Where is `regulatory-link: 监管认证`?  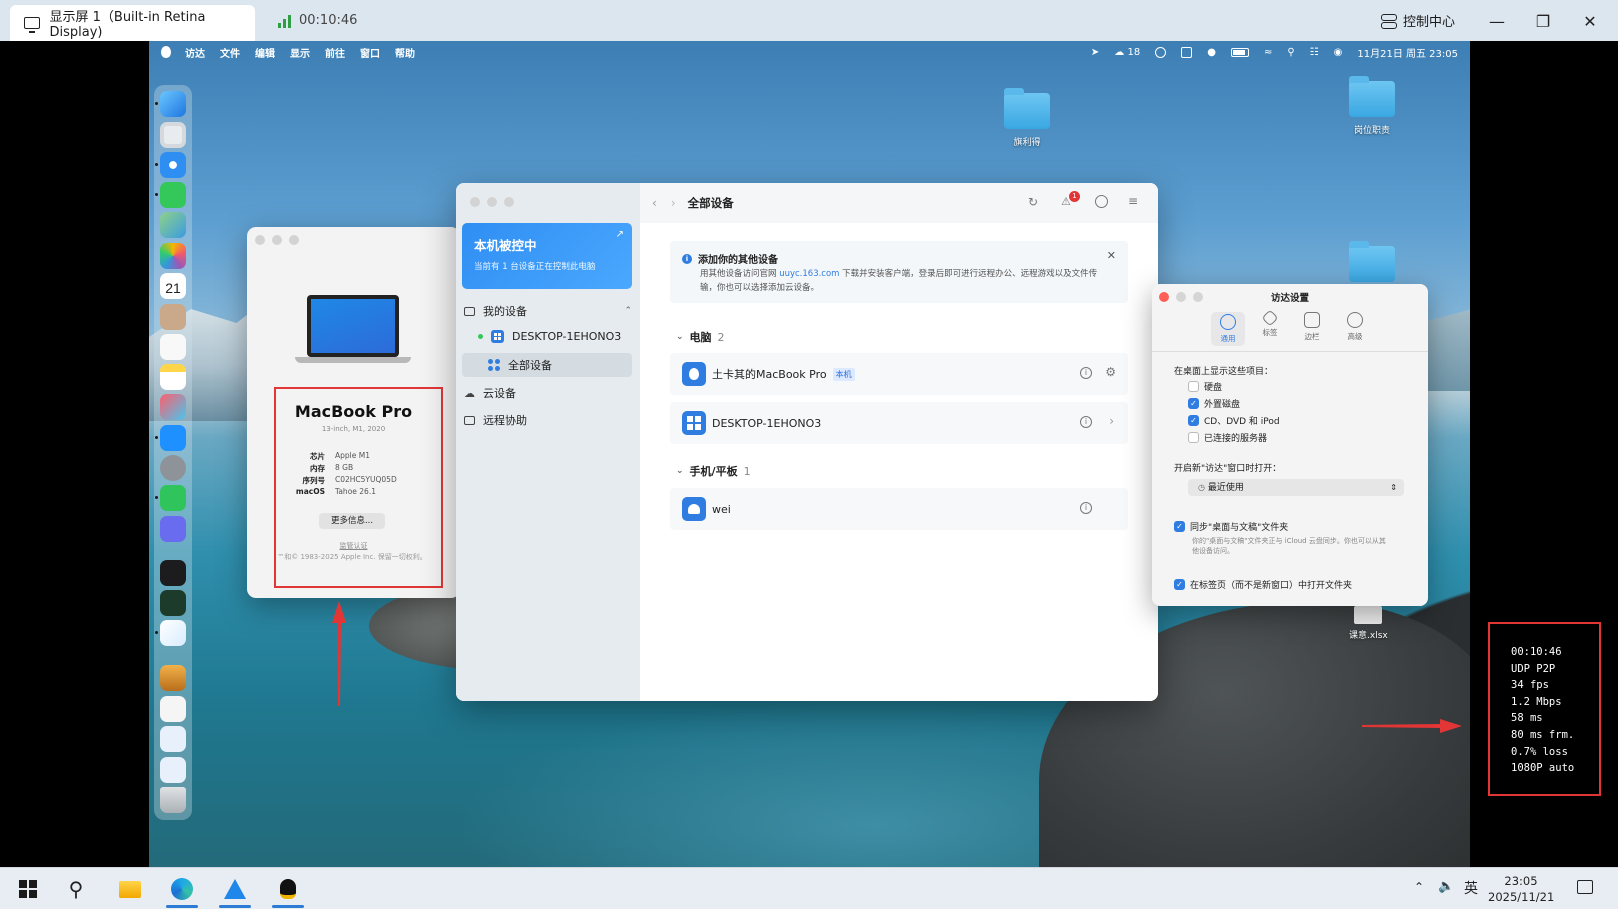
regulatory-link: 监管认证 is located at coordinates (353, 546).